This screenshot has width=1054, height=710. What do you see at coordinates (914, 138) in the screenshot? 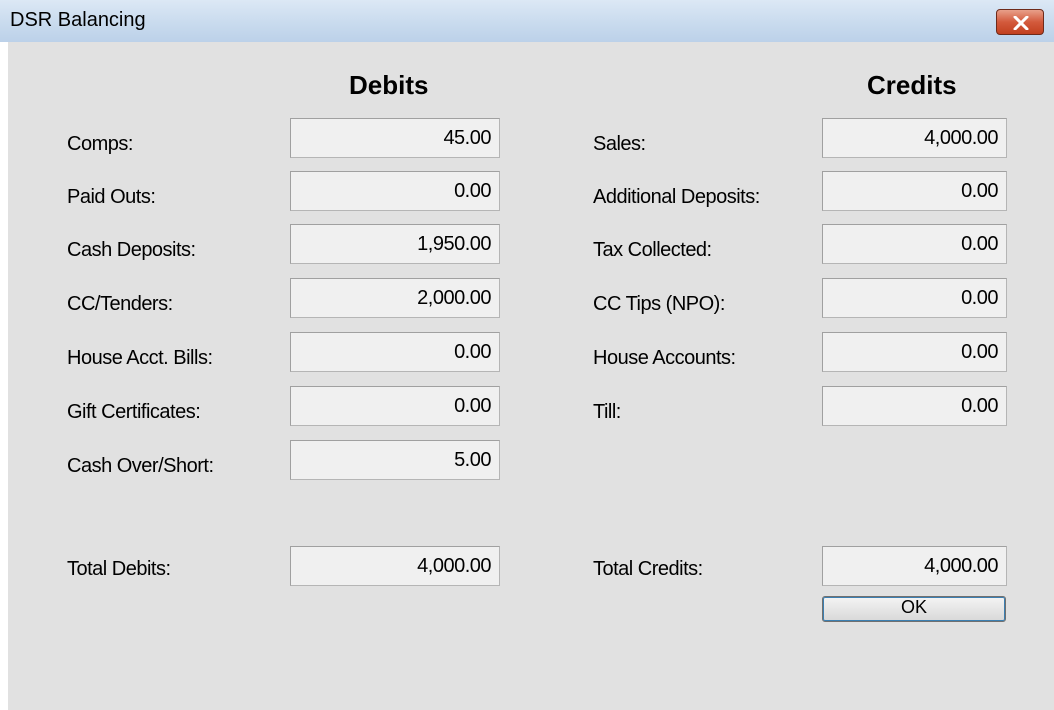
I see `sales-field: 4,000.00` at bounding box center [914, 138].